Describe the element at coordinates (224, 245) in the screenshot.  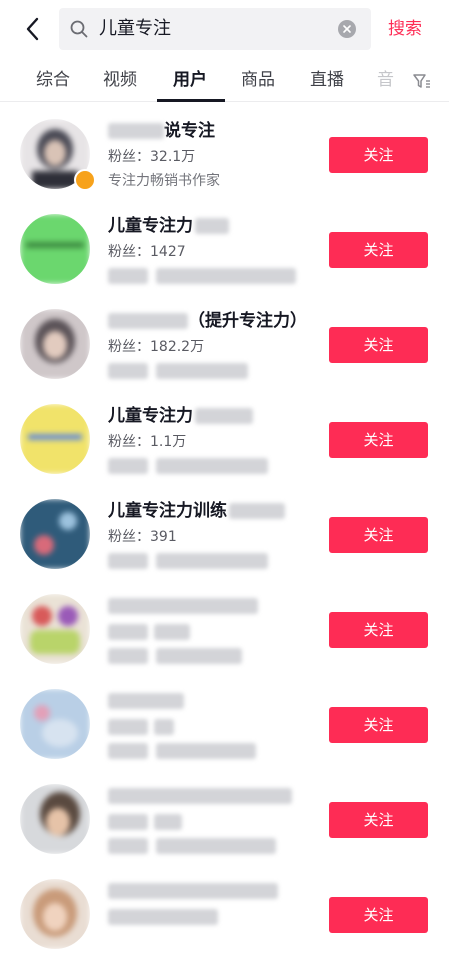
I see `user-result-row: 儿童专注力 粉丝： 1427 关注` at that location.